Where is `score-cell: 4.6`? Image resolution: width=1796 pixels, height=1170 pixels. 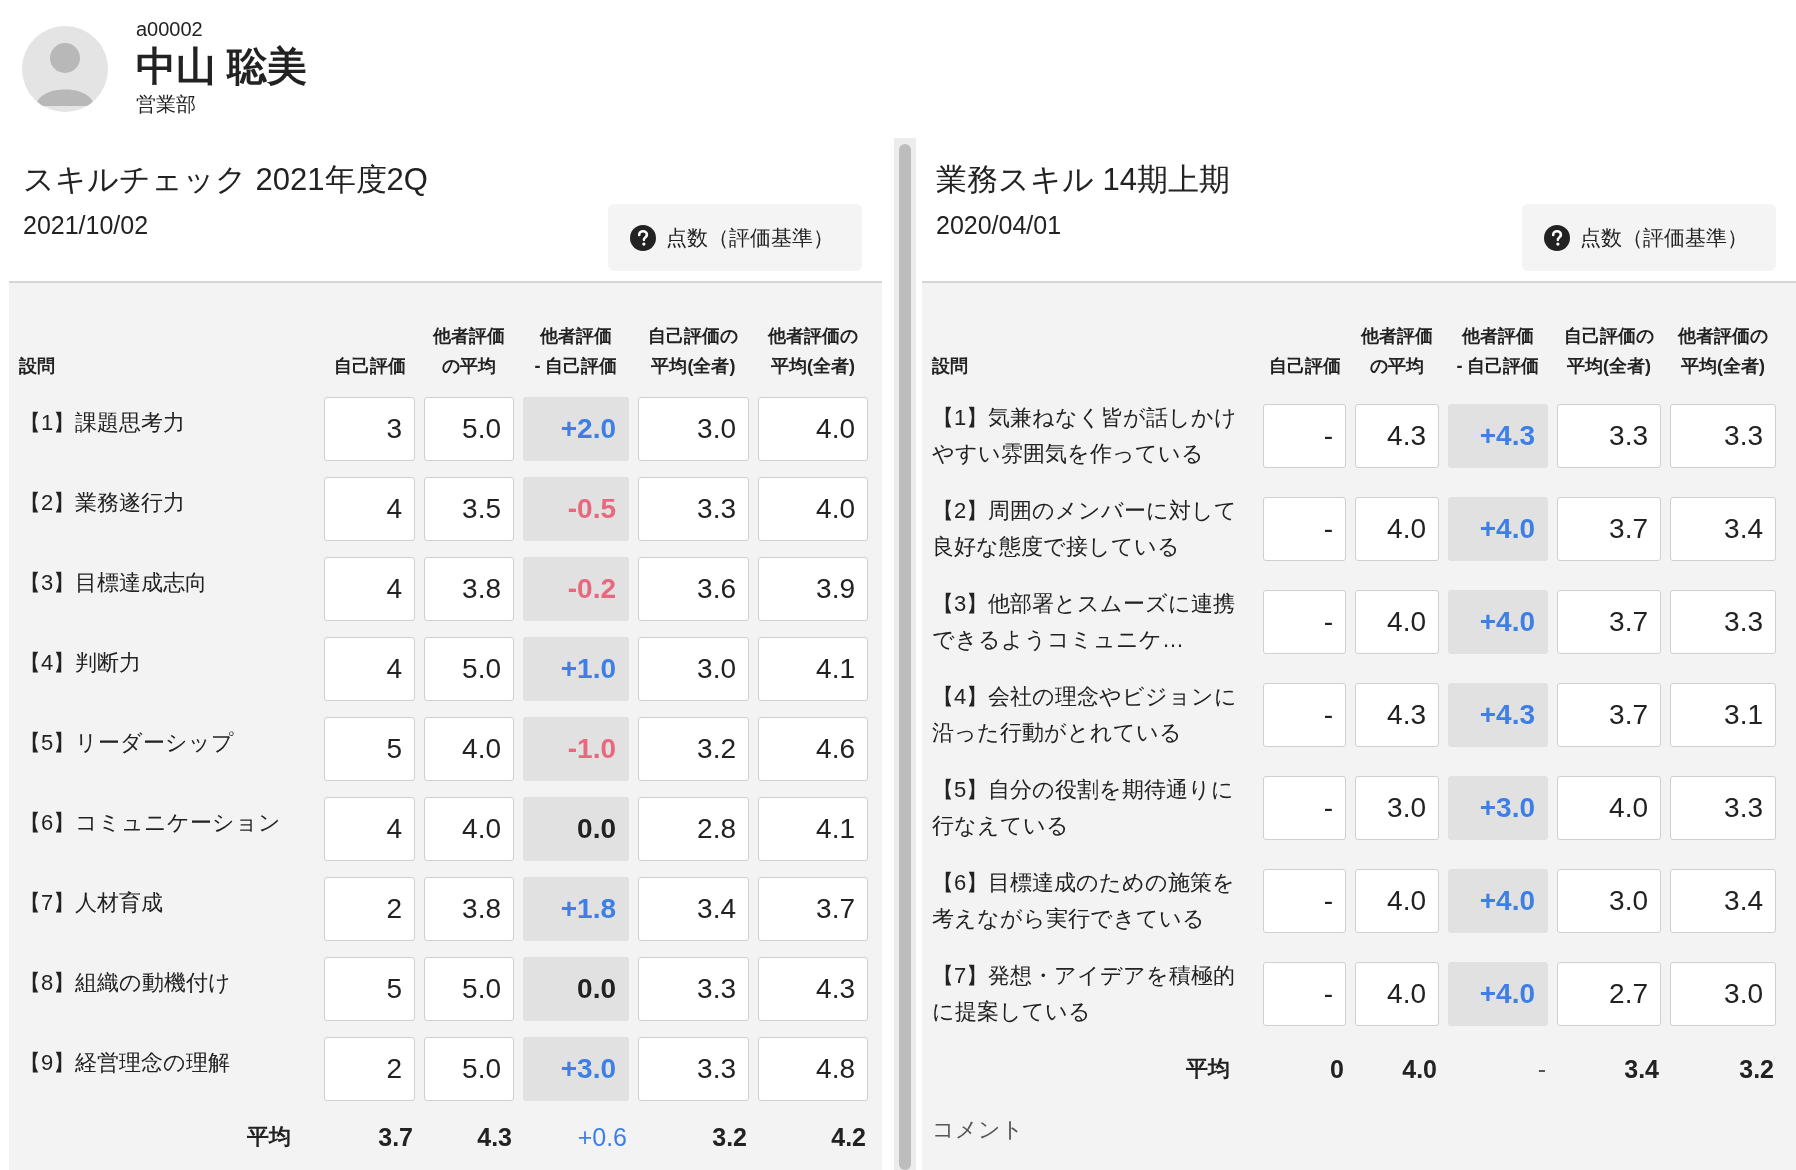
score-cell: 4.6 is located at coordinates (813, 749).